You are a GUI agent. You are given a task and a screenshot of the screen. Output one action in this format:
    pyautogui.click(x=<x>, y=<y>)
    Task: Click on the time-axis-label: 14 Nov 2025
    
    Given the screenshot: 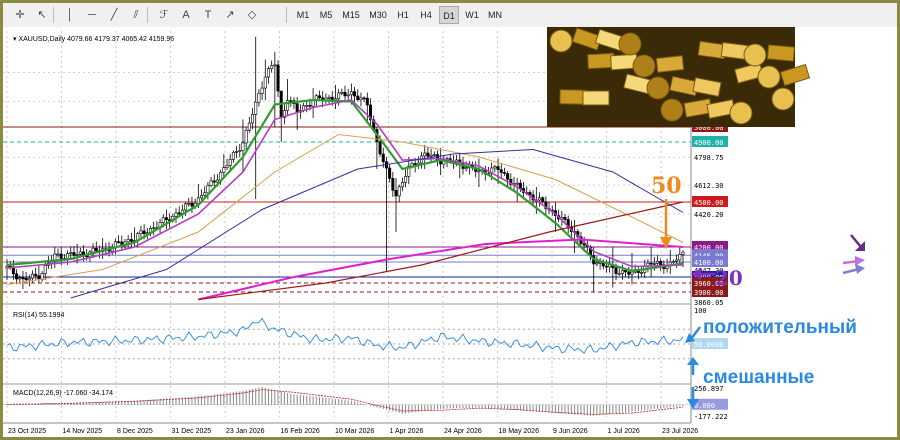 What is the action you would take?
    pyautogui.click(x=83, y=431)
    